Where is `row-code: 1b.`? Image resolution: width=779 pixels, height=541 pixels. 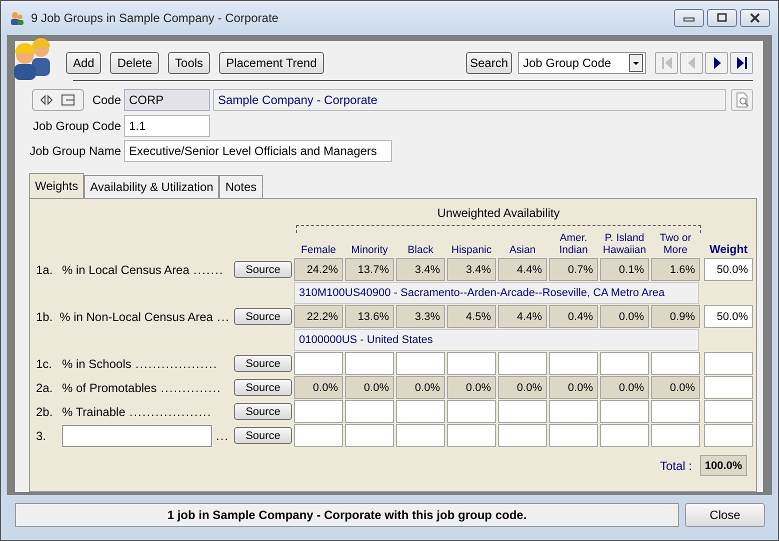
row-code: 1b. is located at coordinates (45, 317).